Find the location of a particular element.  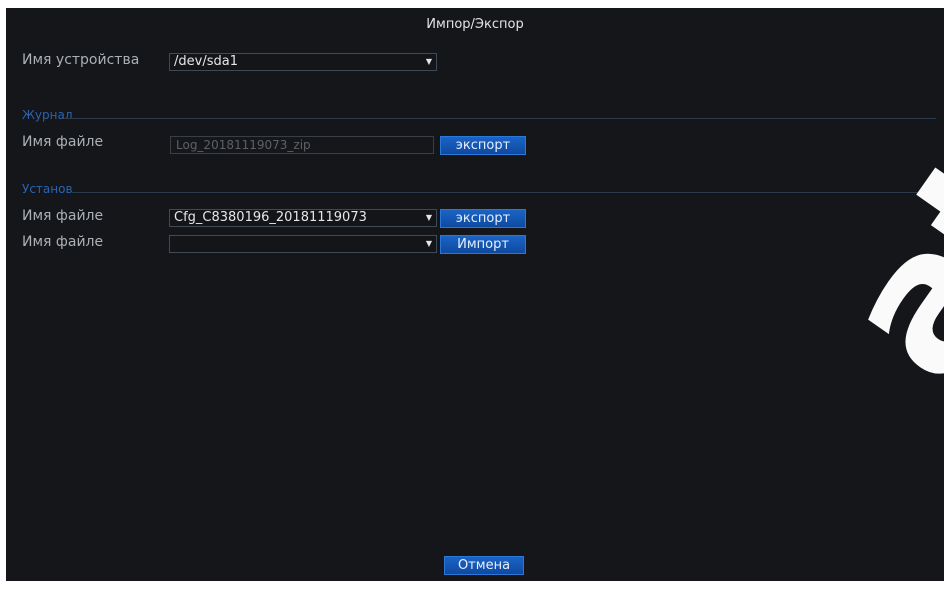

settings-export-button: экспорт is located at coordinates (483, 218).